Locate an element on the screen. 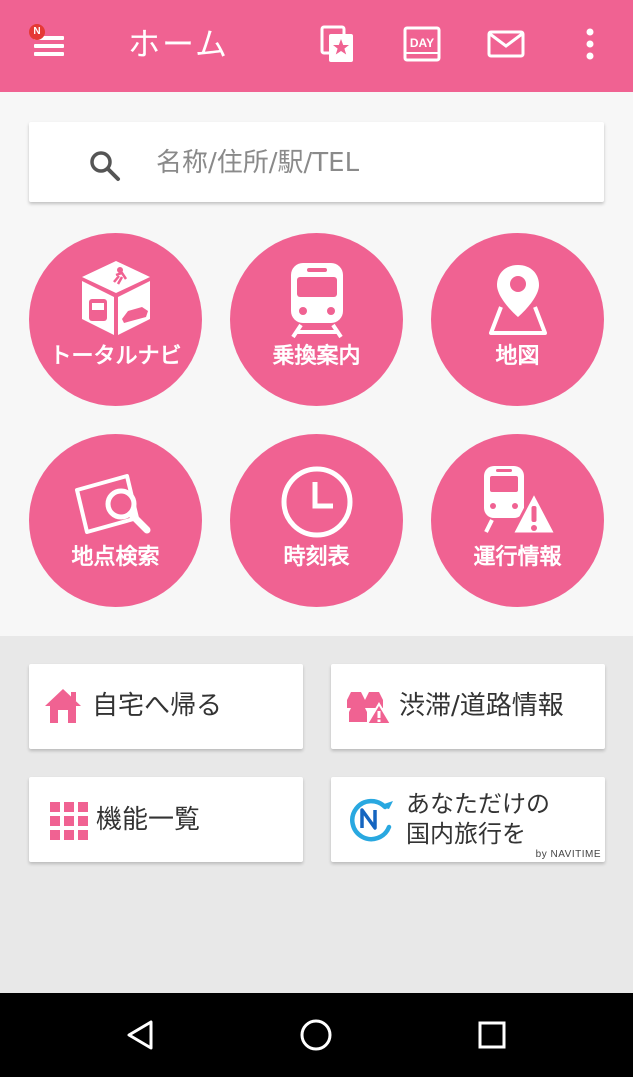 Image resolution: width=633 pixels, height=1077 pixels. system-nav-bar is located at coordinates (316, 1035).